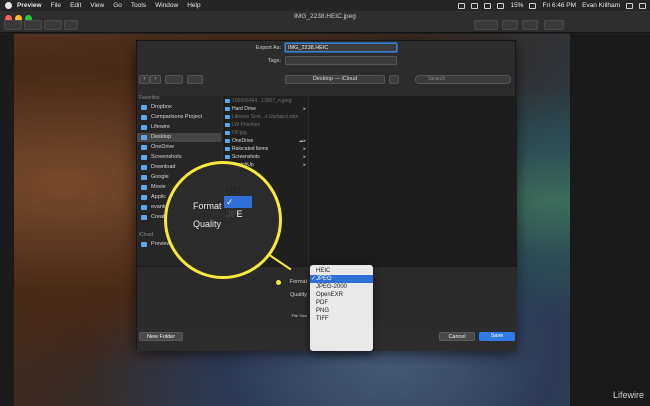  What do you see at coordinates (341, 47) in the screenshot?
I see `export-as-field: IMG_2238.HEIC` at bounding box center [341, 47].